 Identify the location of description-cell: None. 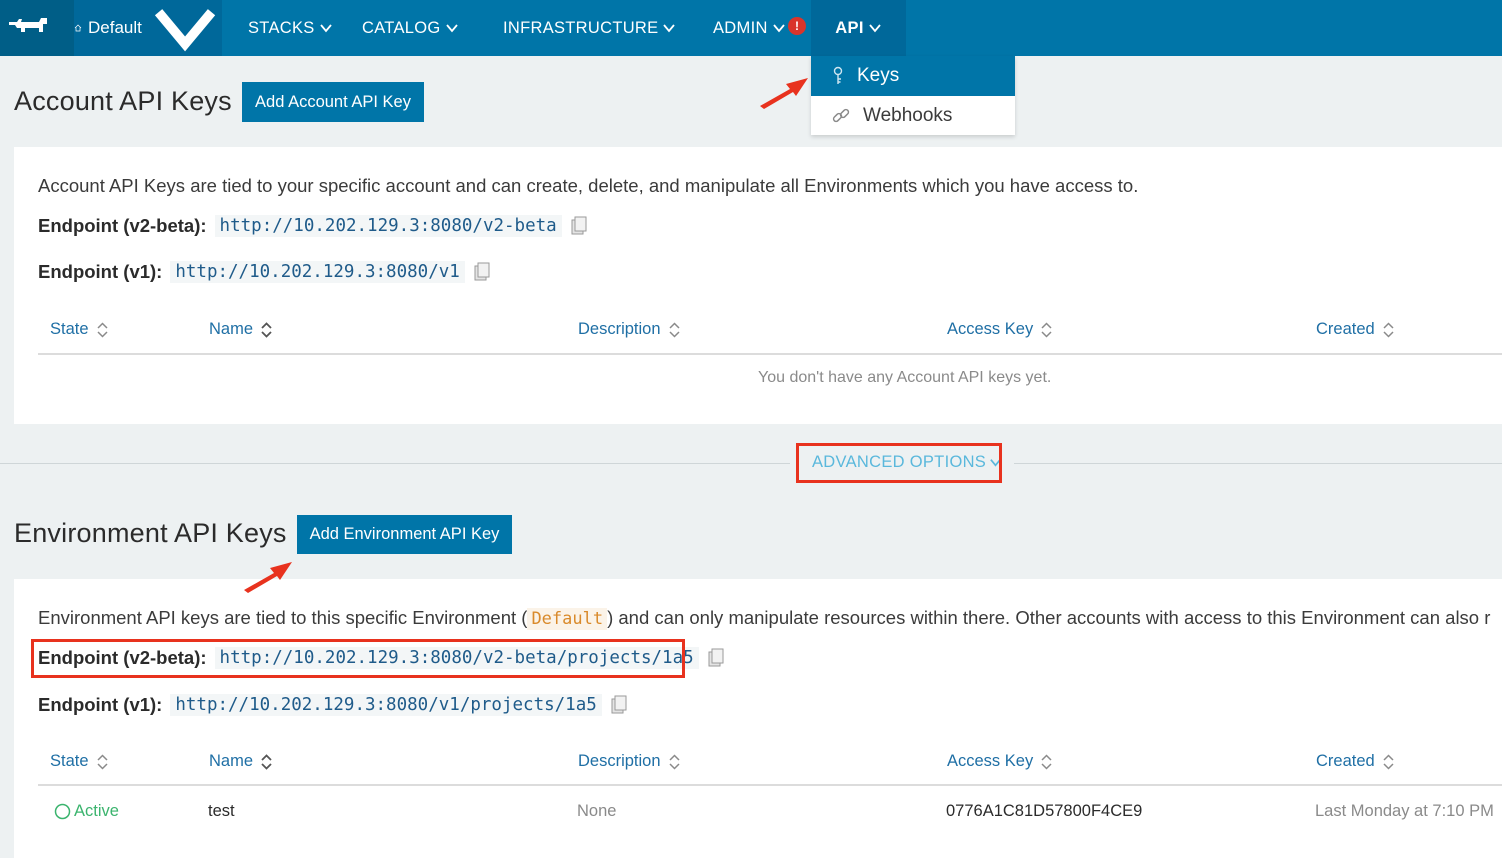
(597, 811).